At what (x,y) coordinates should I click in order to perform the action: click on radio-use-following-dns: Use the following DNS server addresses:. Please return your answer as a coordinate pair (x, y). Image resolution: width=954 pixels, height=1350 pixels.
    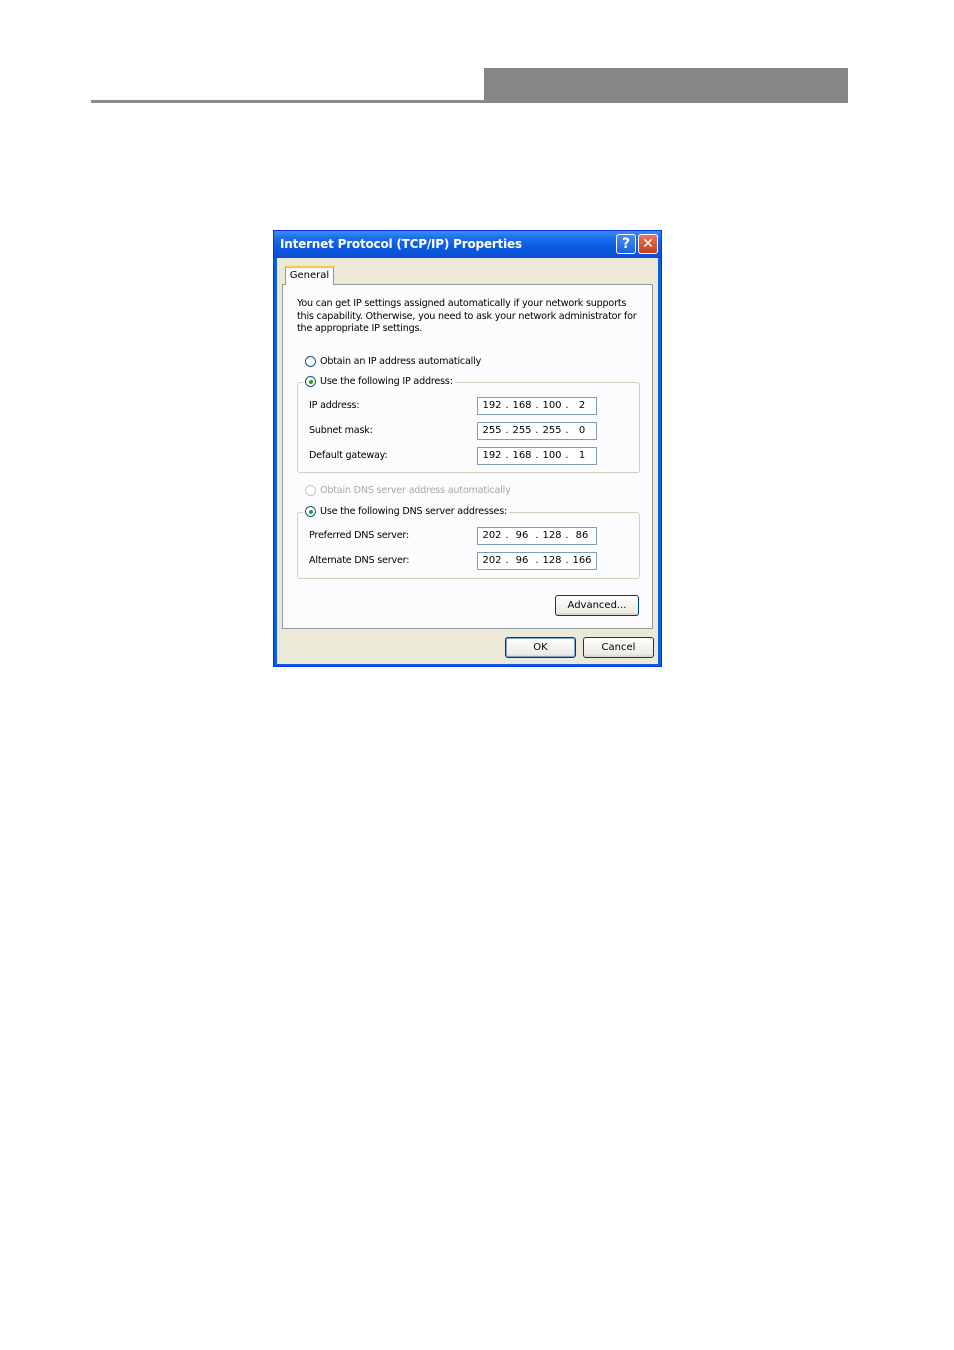
    Looking at the image, I should click on (406, 511).